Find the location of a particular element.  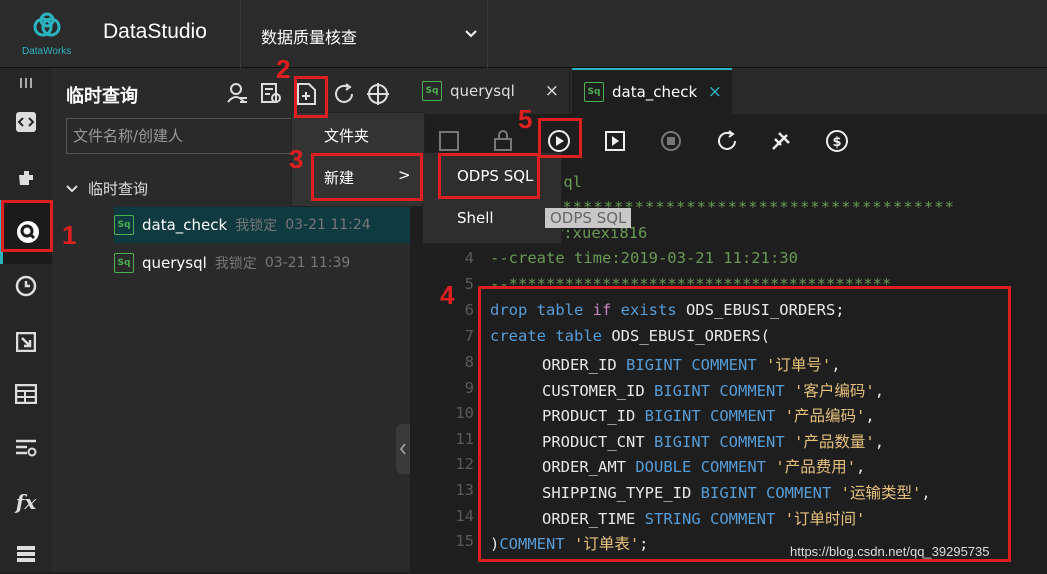

code-icon is located at coordinates (26, 122).